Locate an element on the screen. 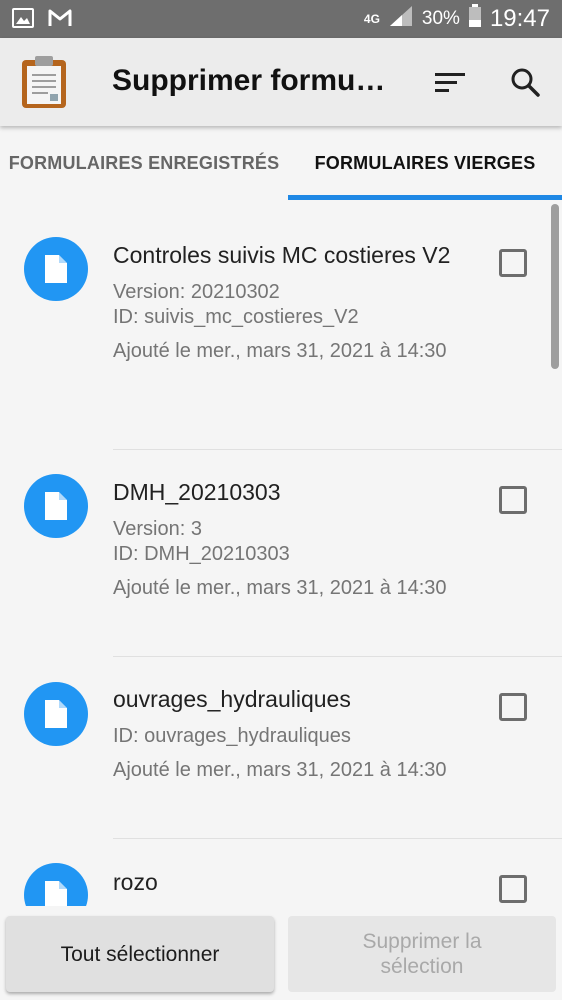  select-all-button: Tout sélectionner is located at coordinates (140, 954).